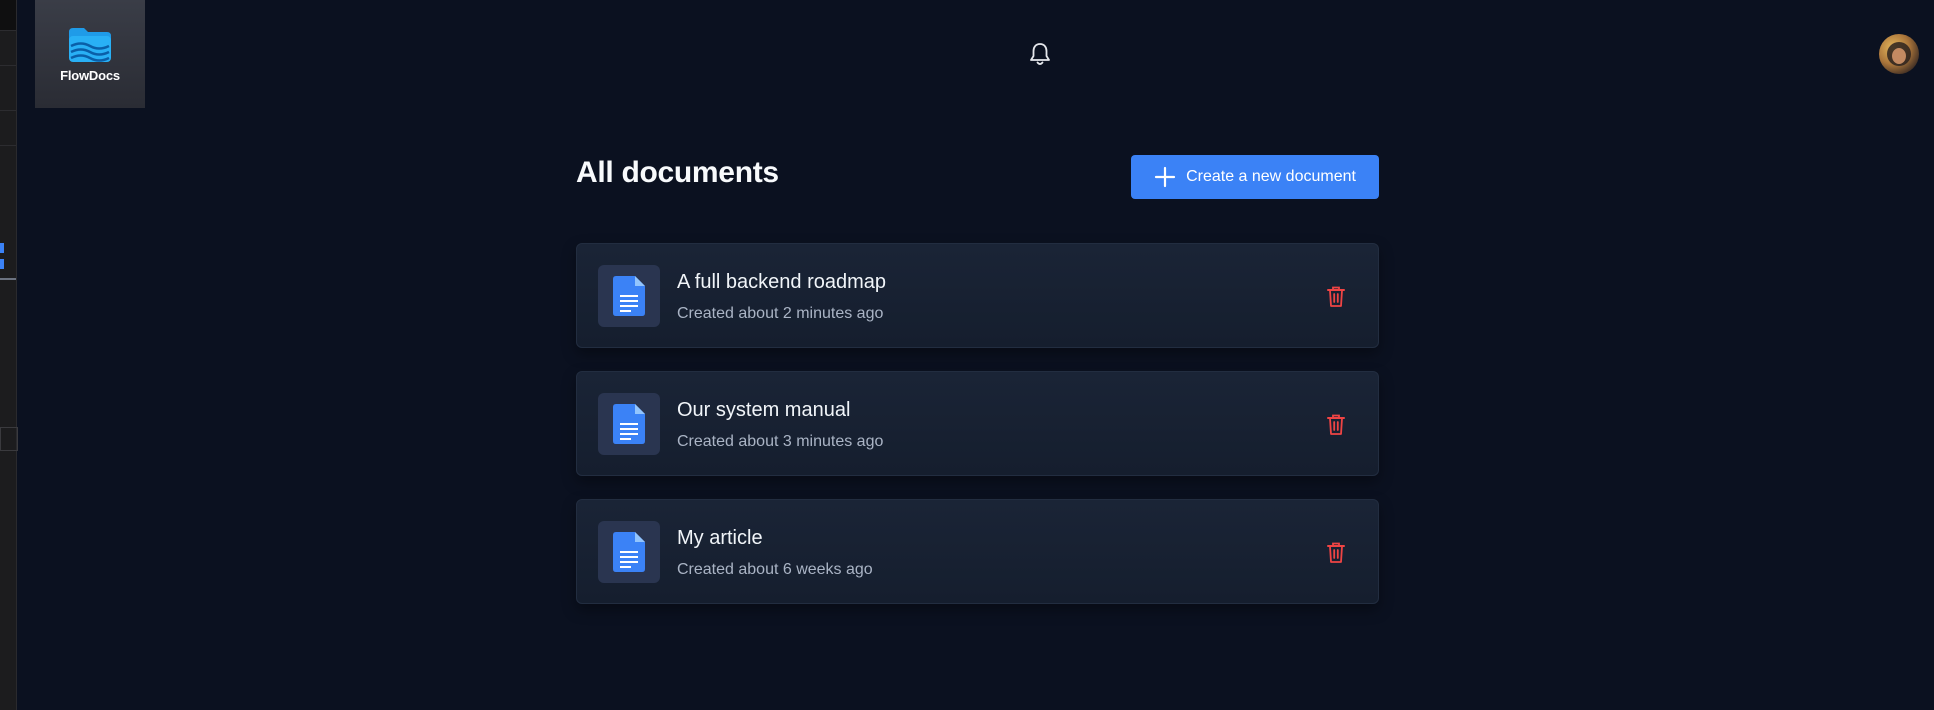  What do you see at coordinates (677, 172) in the screenshot?
I see `page-title: All documents` at bounding box center [677, 172].